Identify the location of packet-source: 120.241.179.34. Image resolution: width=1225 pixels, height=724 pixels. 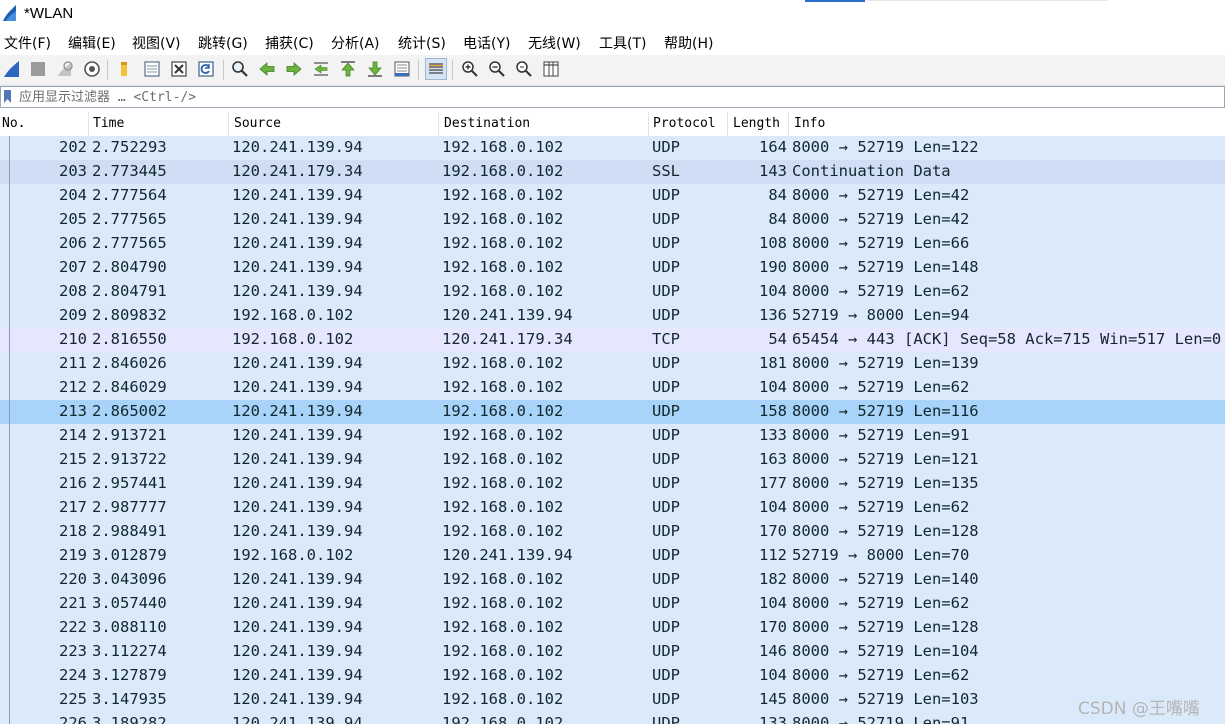
(297, 171).